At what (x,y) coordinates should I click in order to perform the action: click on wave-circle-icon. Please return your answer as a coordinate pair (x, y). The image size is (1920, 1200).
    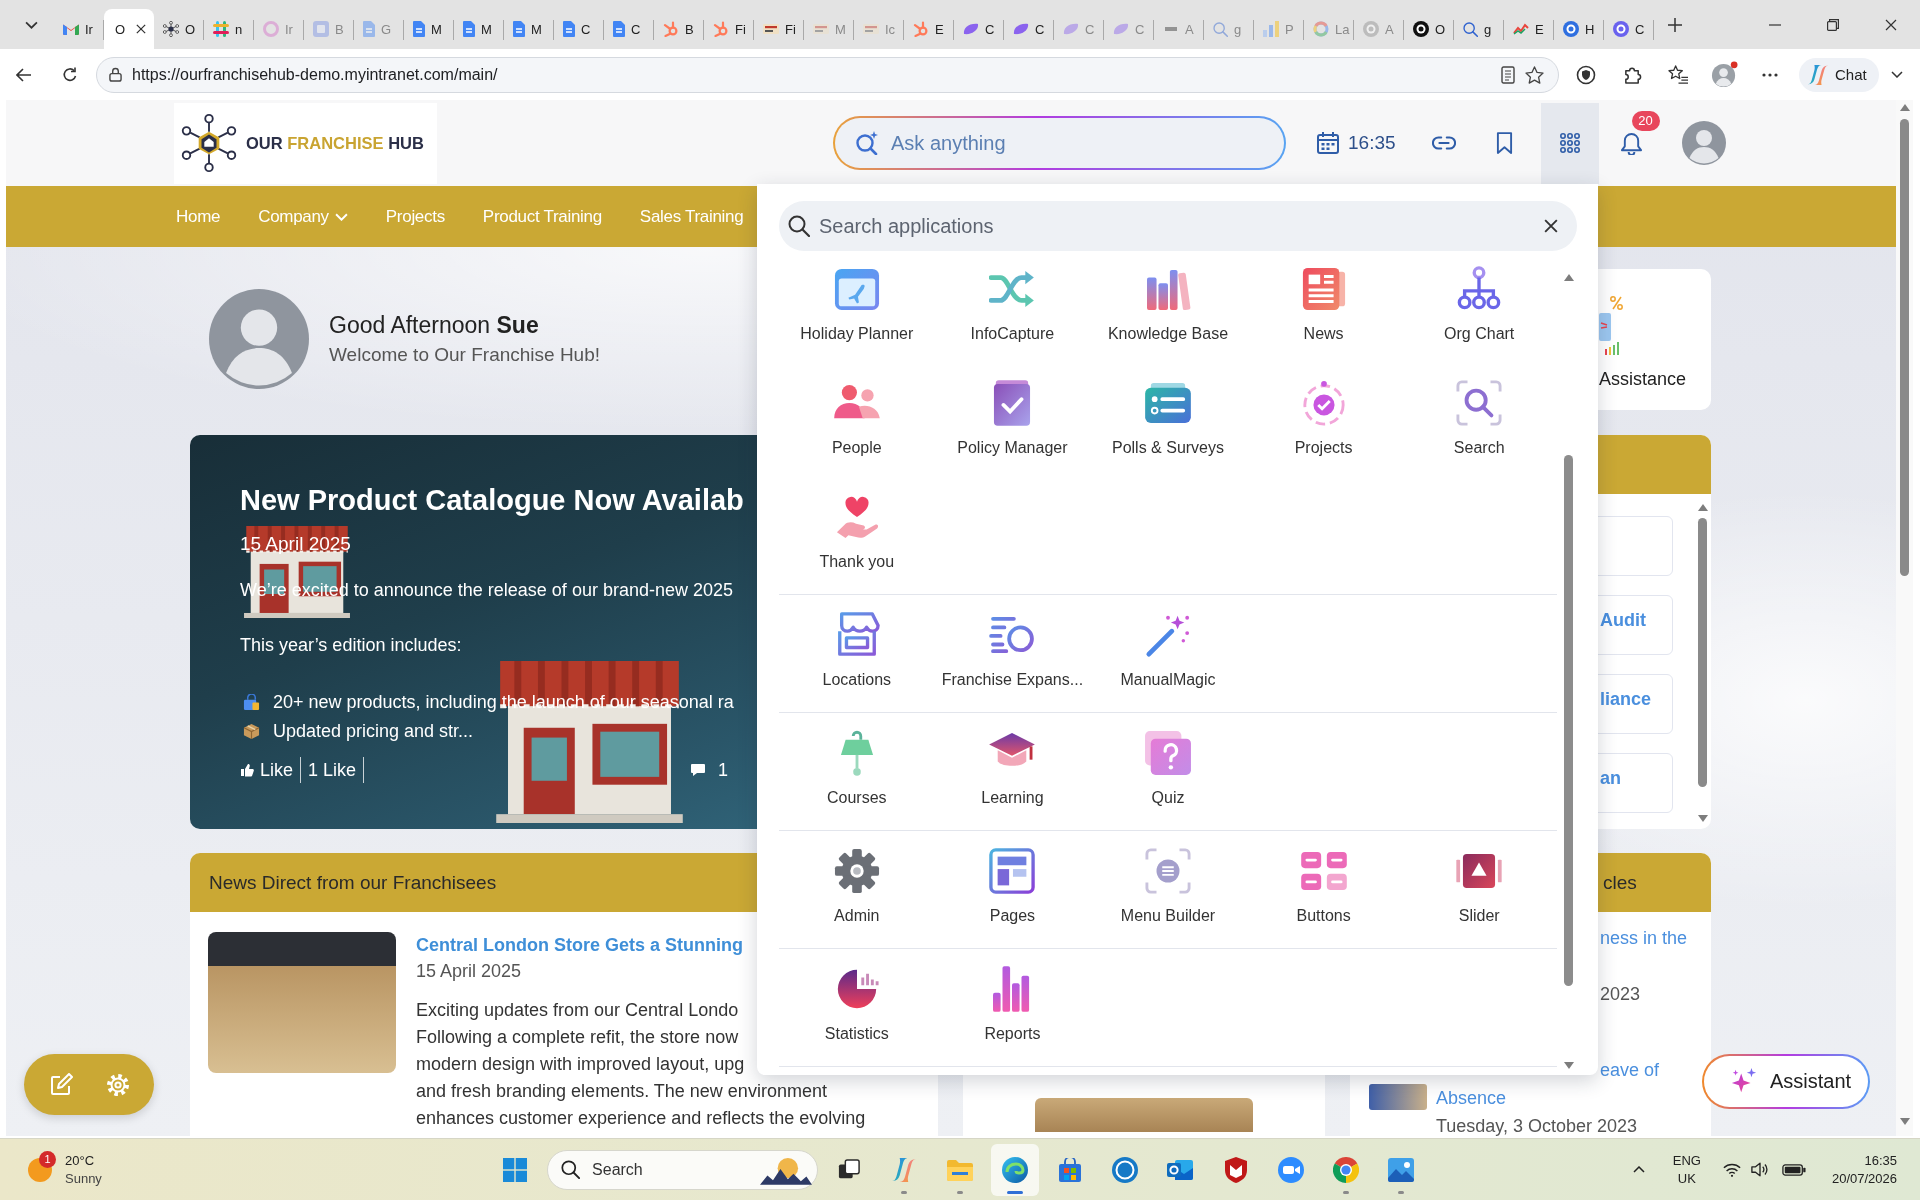
    Looking at the image, I should click on (1014, 1169).